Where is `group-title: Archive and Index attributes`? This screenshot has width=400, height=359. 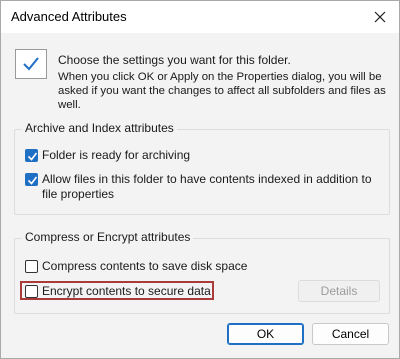 group-title: Archive and Index attributes is located at coordinates (99, 128).